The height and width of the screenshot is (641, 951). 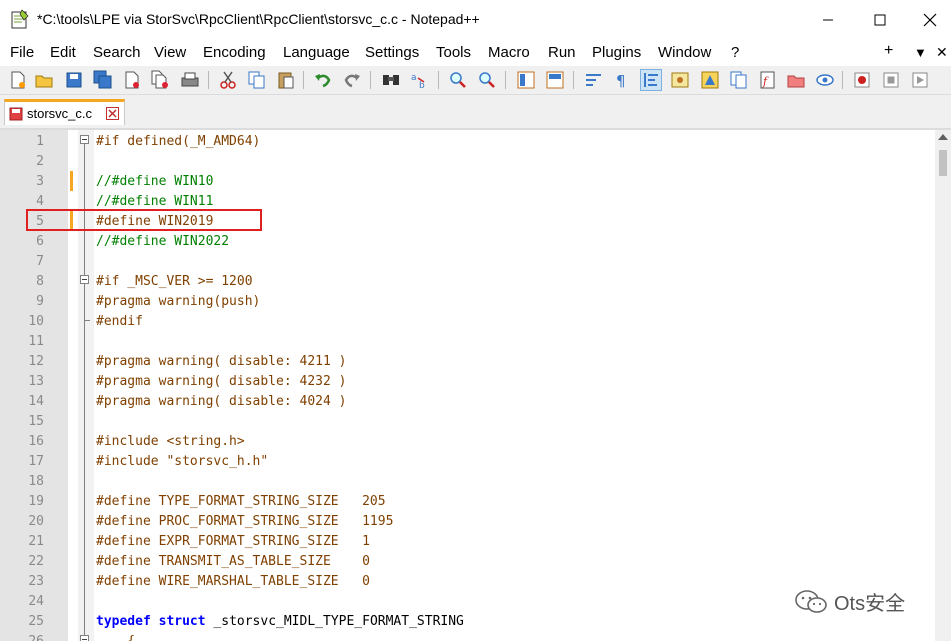 What do you see at coordinates (178, 141) in the screenshot?
I see `line-text: #if defined(_M_AMD64)` at bounding box center [178, 141].